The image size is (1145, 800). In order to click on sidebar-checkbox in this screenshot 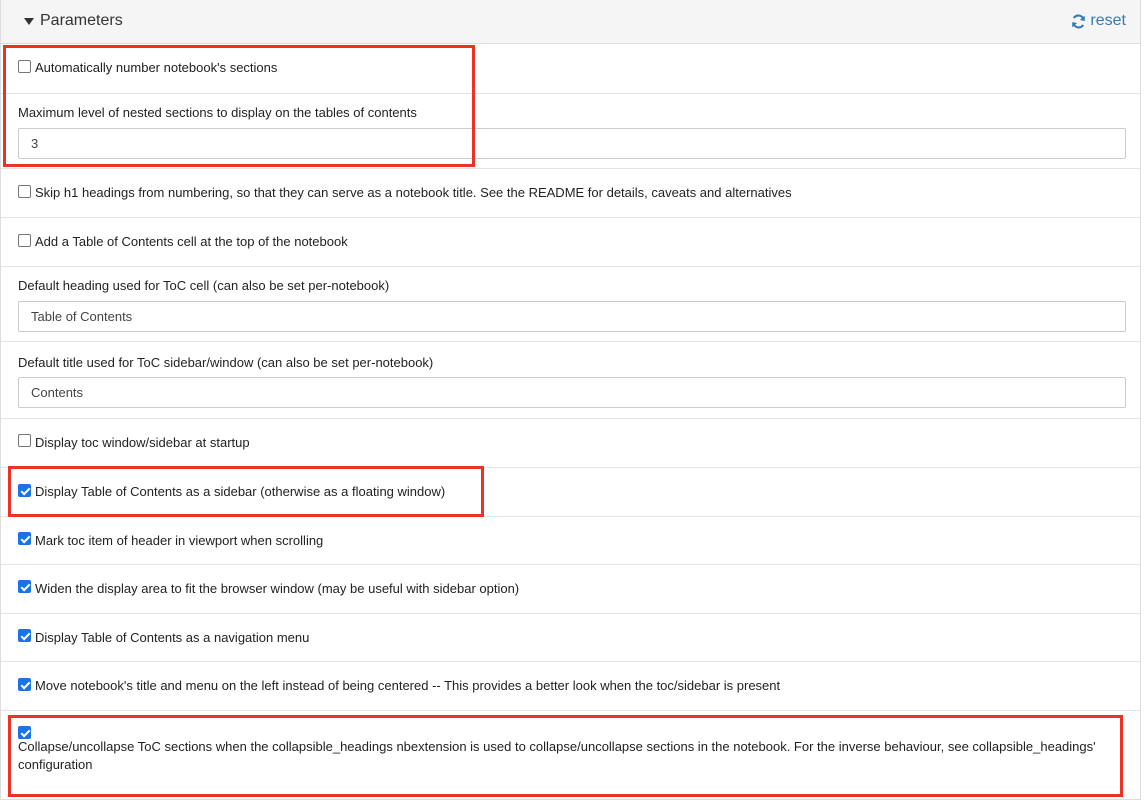, I will do `click(24, 490)`.